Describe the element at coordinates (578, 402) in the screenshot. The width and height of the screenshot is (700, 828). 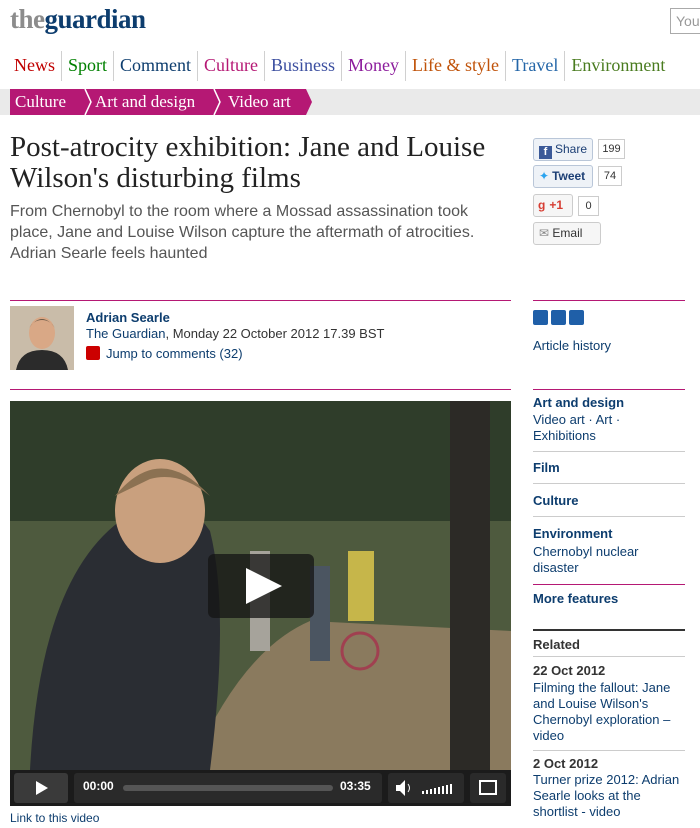
I see `art-and-design-link: Art and design` at that location.